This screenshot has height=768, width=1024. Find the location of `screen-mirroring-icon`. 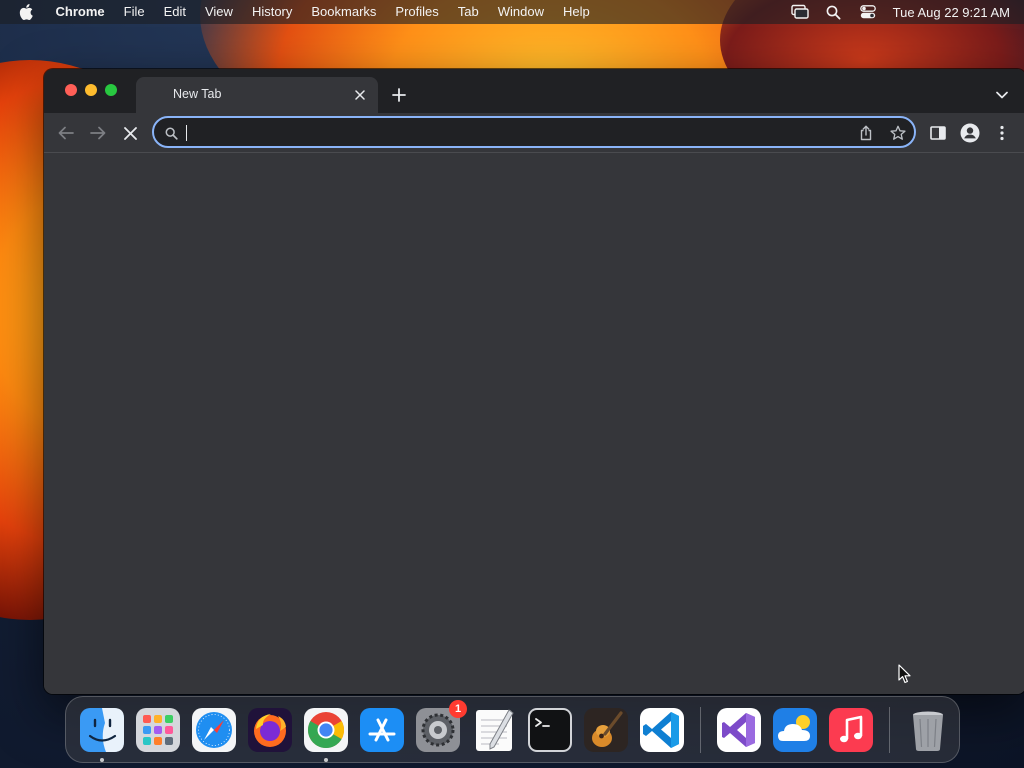

screen-mirroring-icon is located at coordinates (800, 12).